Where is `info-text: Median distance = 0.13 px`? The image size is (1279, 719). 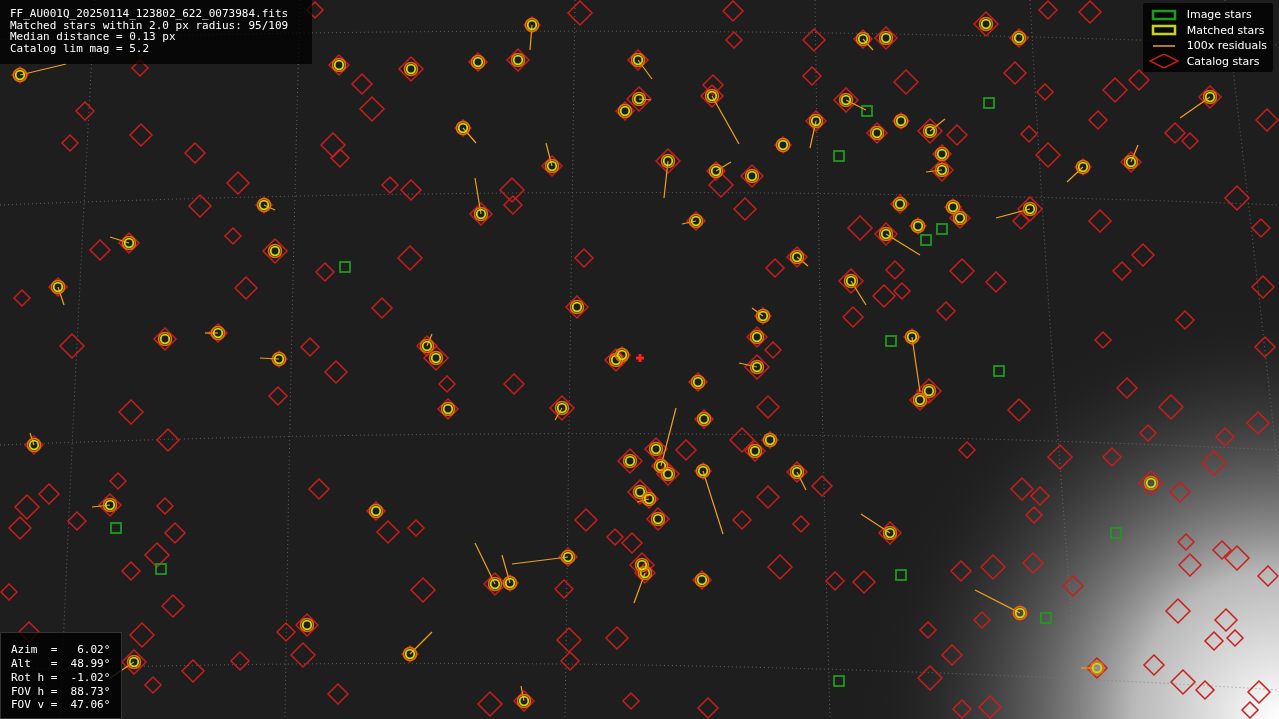
info-text: Median distance = 0.13 px is located at coordinates (93, 37).